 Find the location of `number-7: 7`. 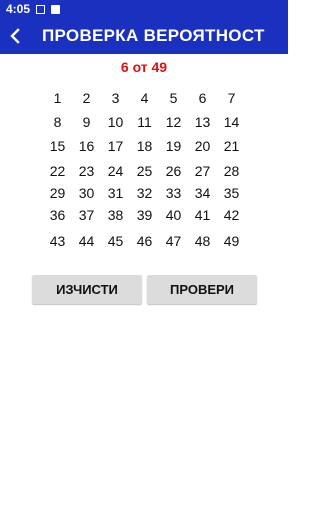

number-7: 7 is located at coordinates (231, 98).